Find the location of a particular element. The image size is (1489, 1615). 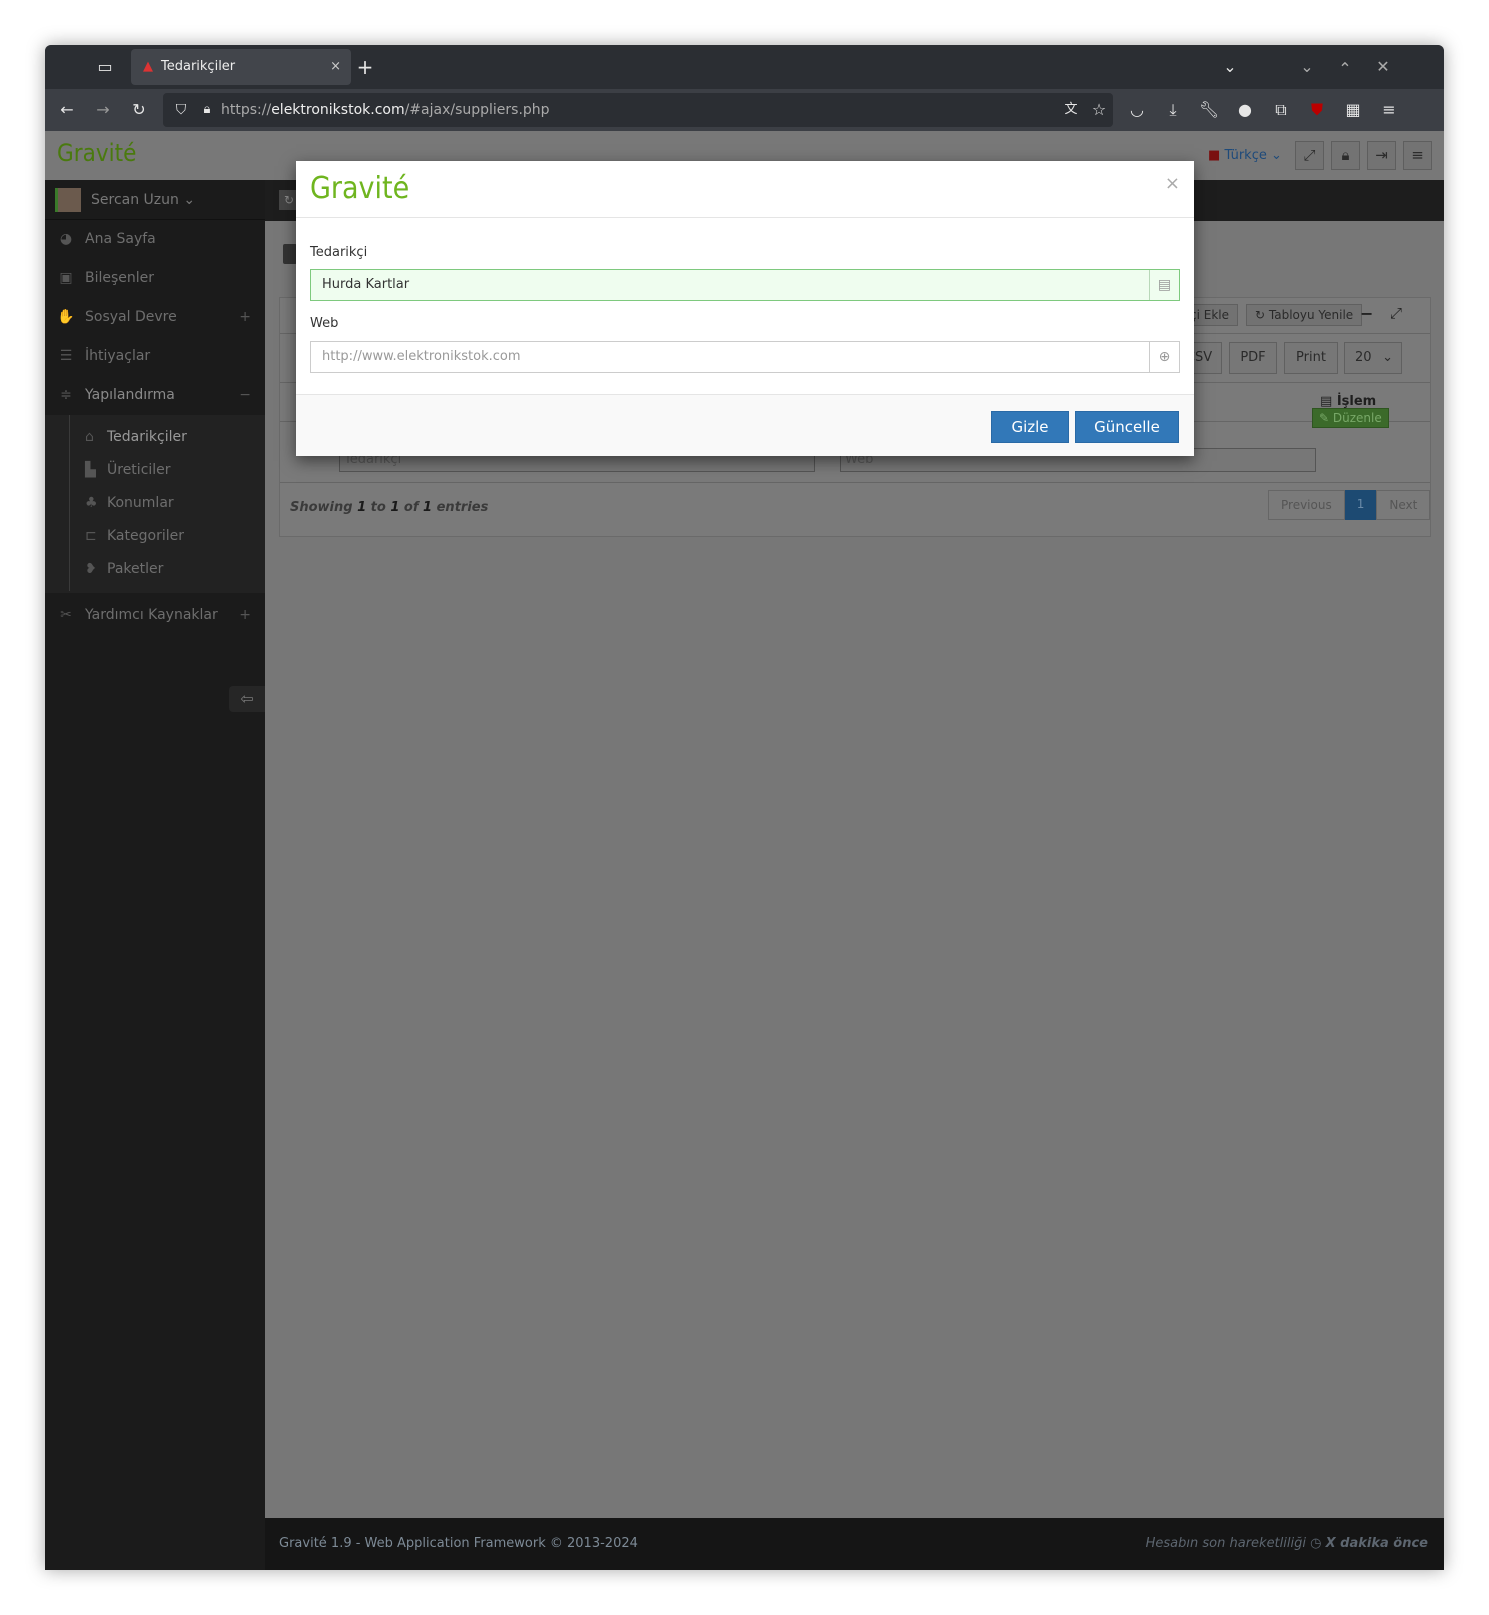

sidebar-item-yapilandirma: ≑ Yapılandırma − is located at coordinates (155, 395).